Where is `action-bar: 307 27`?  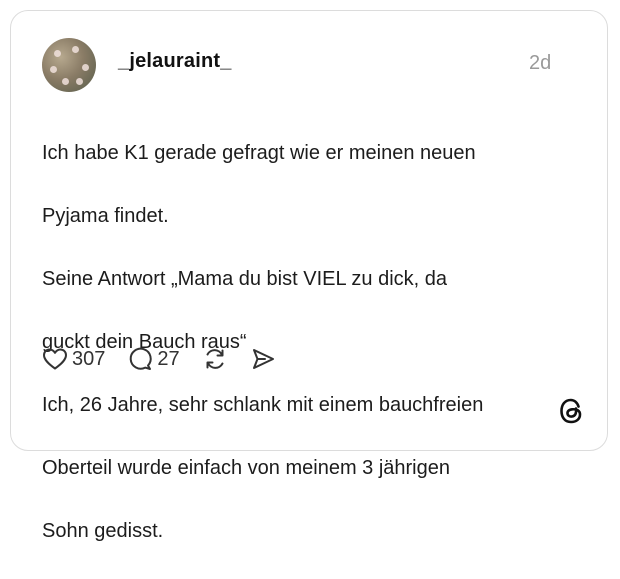 action-bar: 307 27 is located at coordinates (170, 359).